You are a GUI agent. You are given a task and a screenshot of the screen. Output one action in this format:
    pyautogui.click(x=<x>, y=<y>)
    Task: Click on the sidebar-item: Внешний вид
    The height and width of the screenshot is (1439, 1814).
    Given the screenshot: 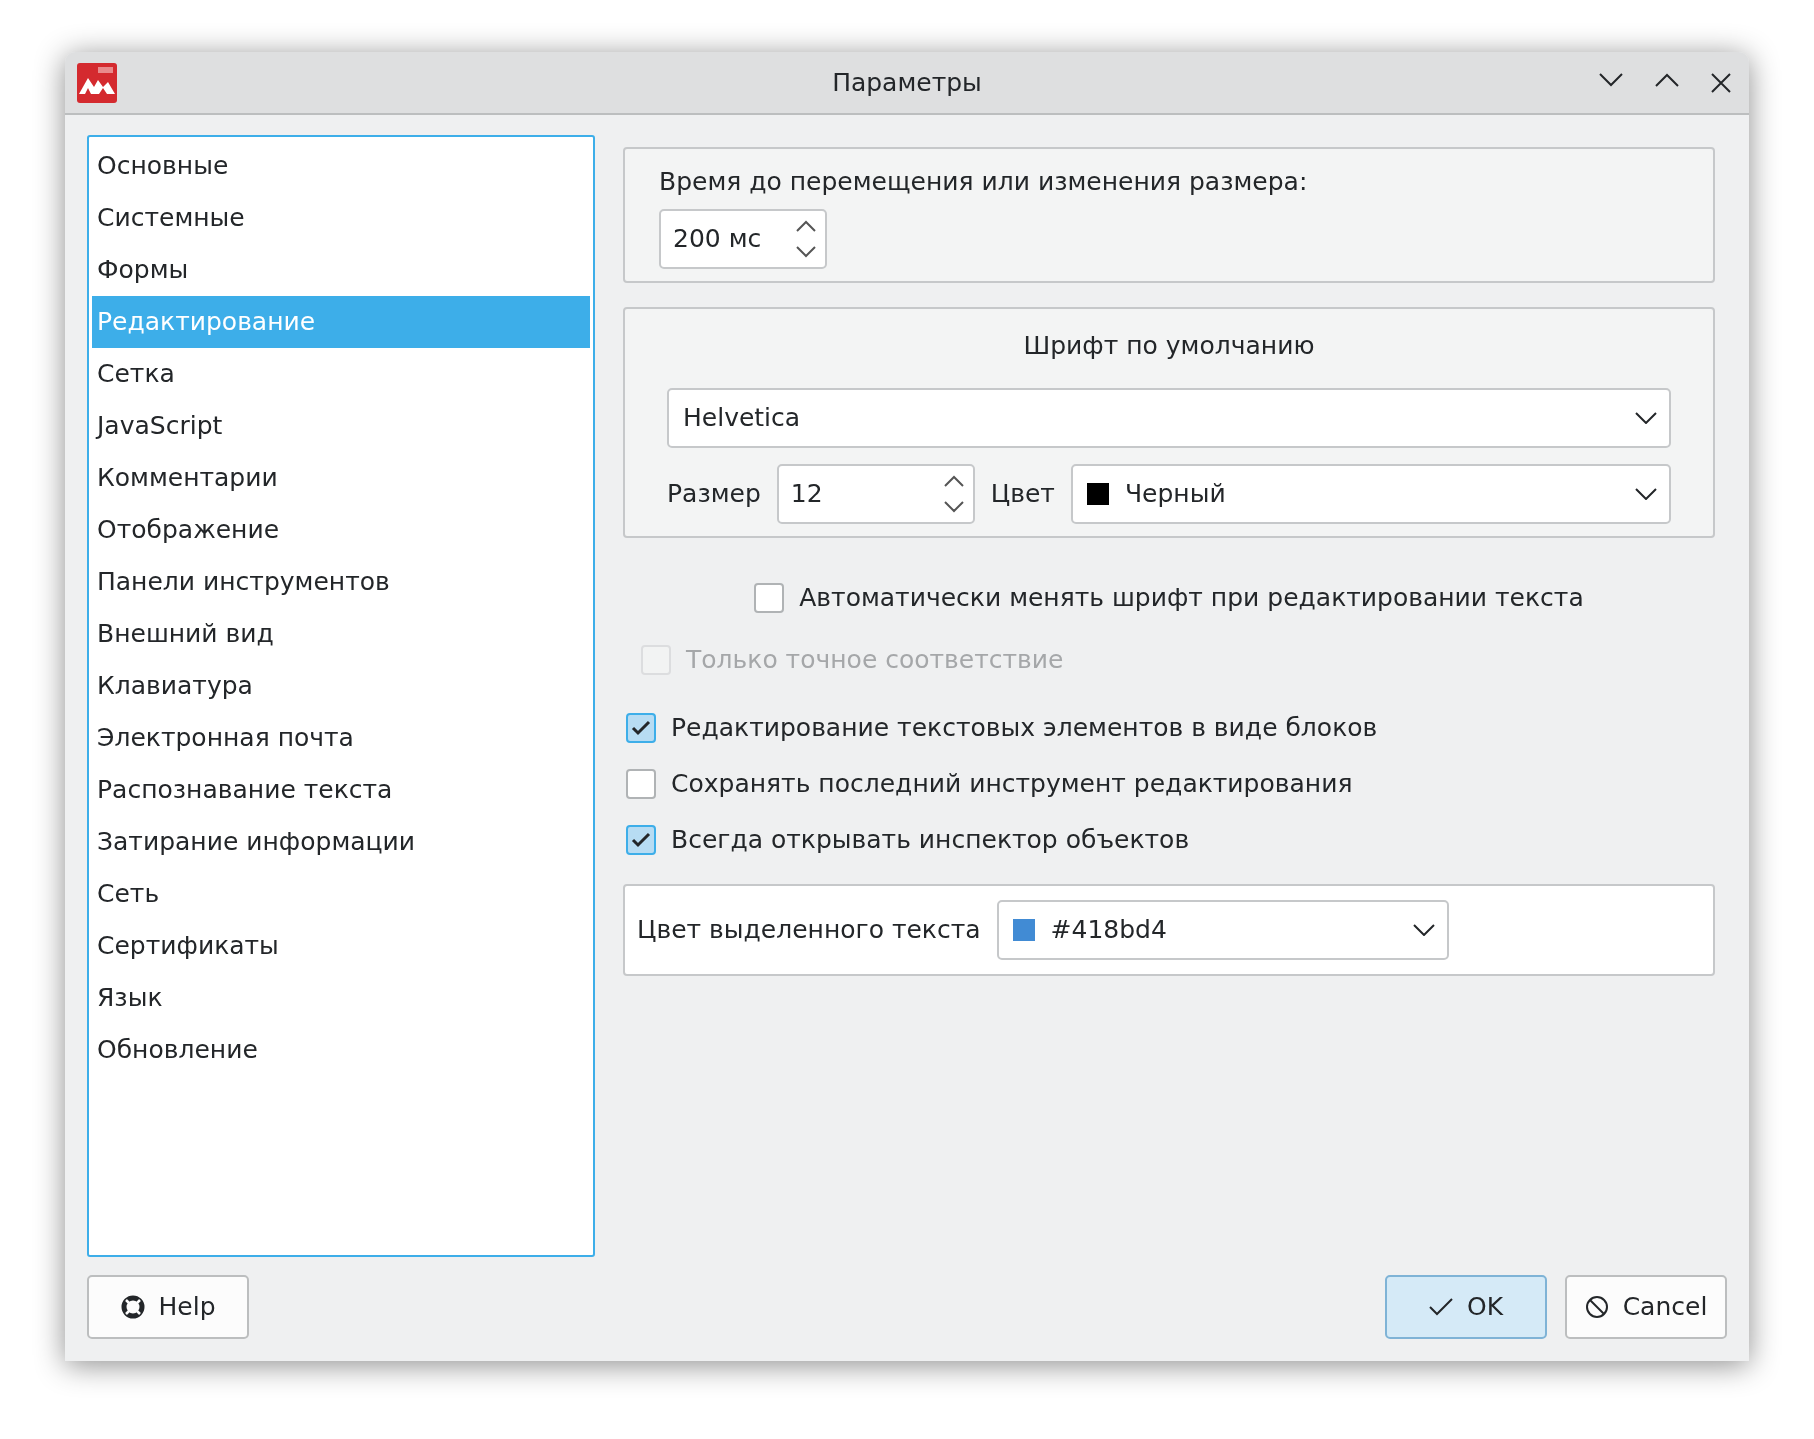 What is the action you would take?
    pyautogui.click(x=341, y=634)
    